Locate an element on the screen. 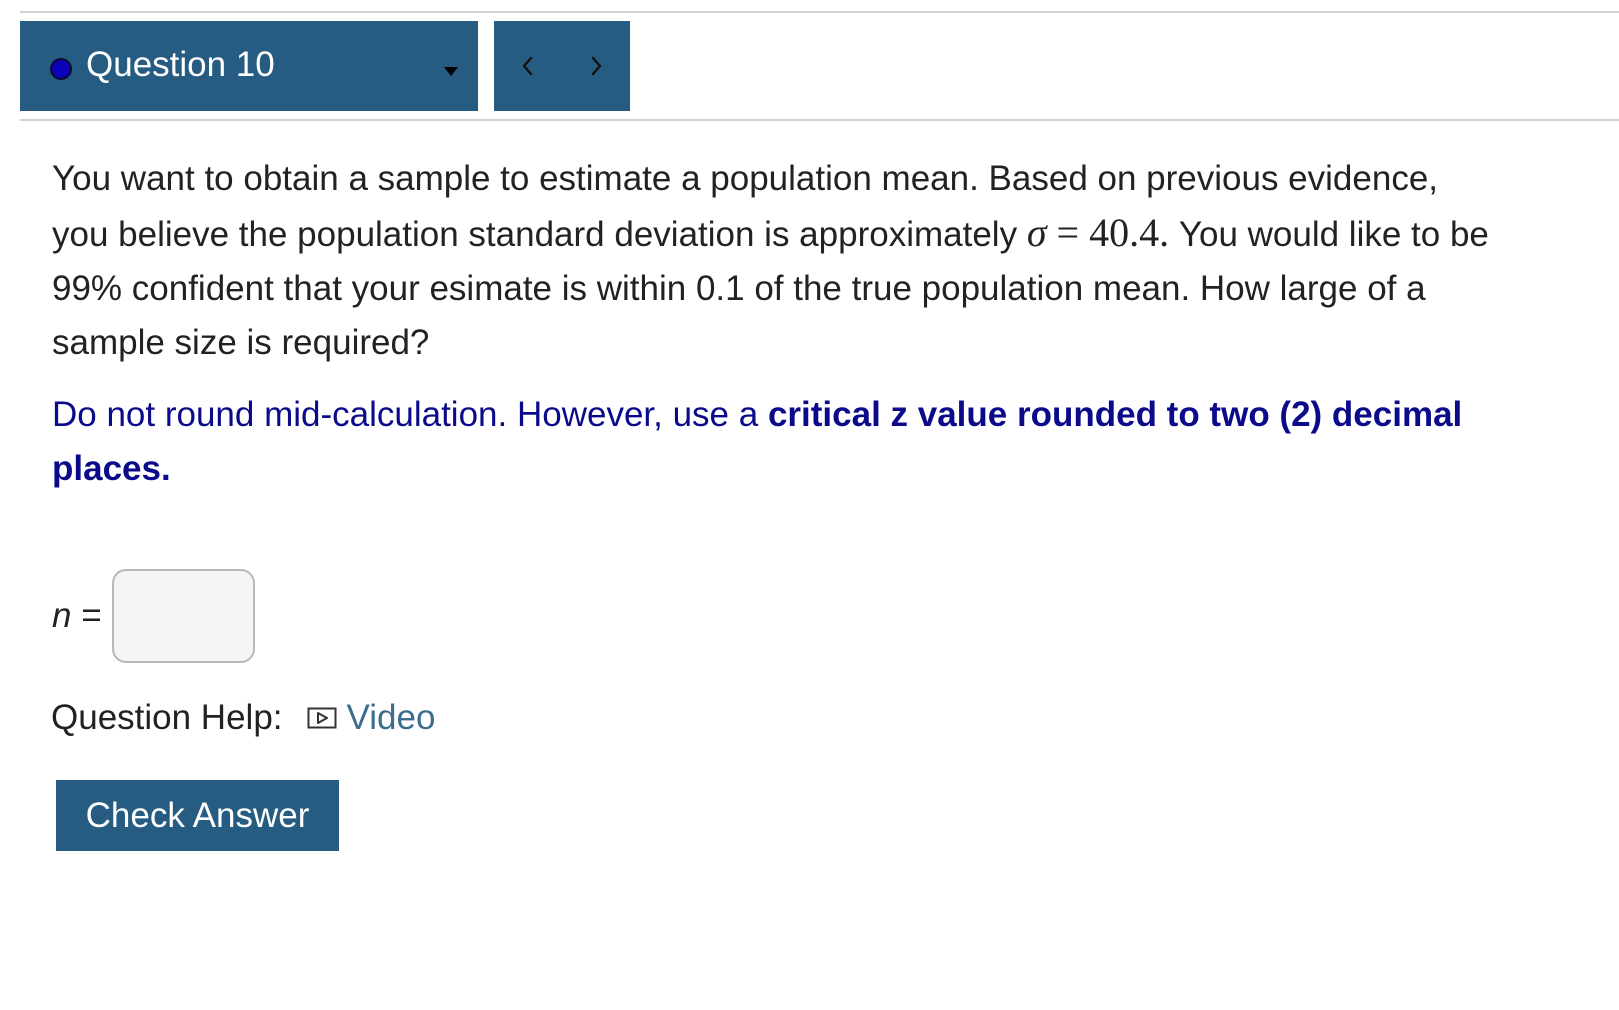 The image size is (1619, 1010). chevron-right-icon is located at coordinates (596, 66).